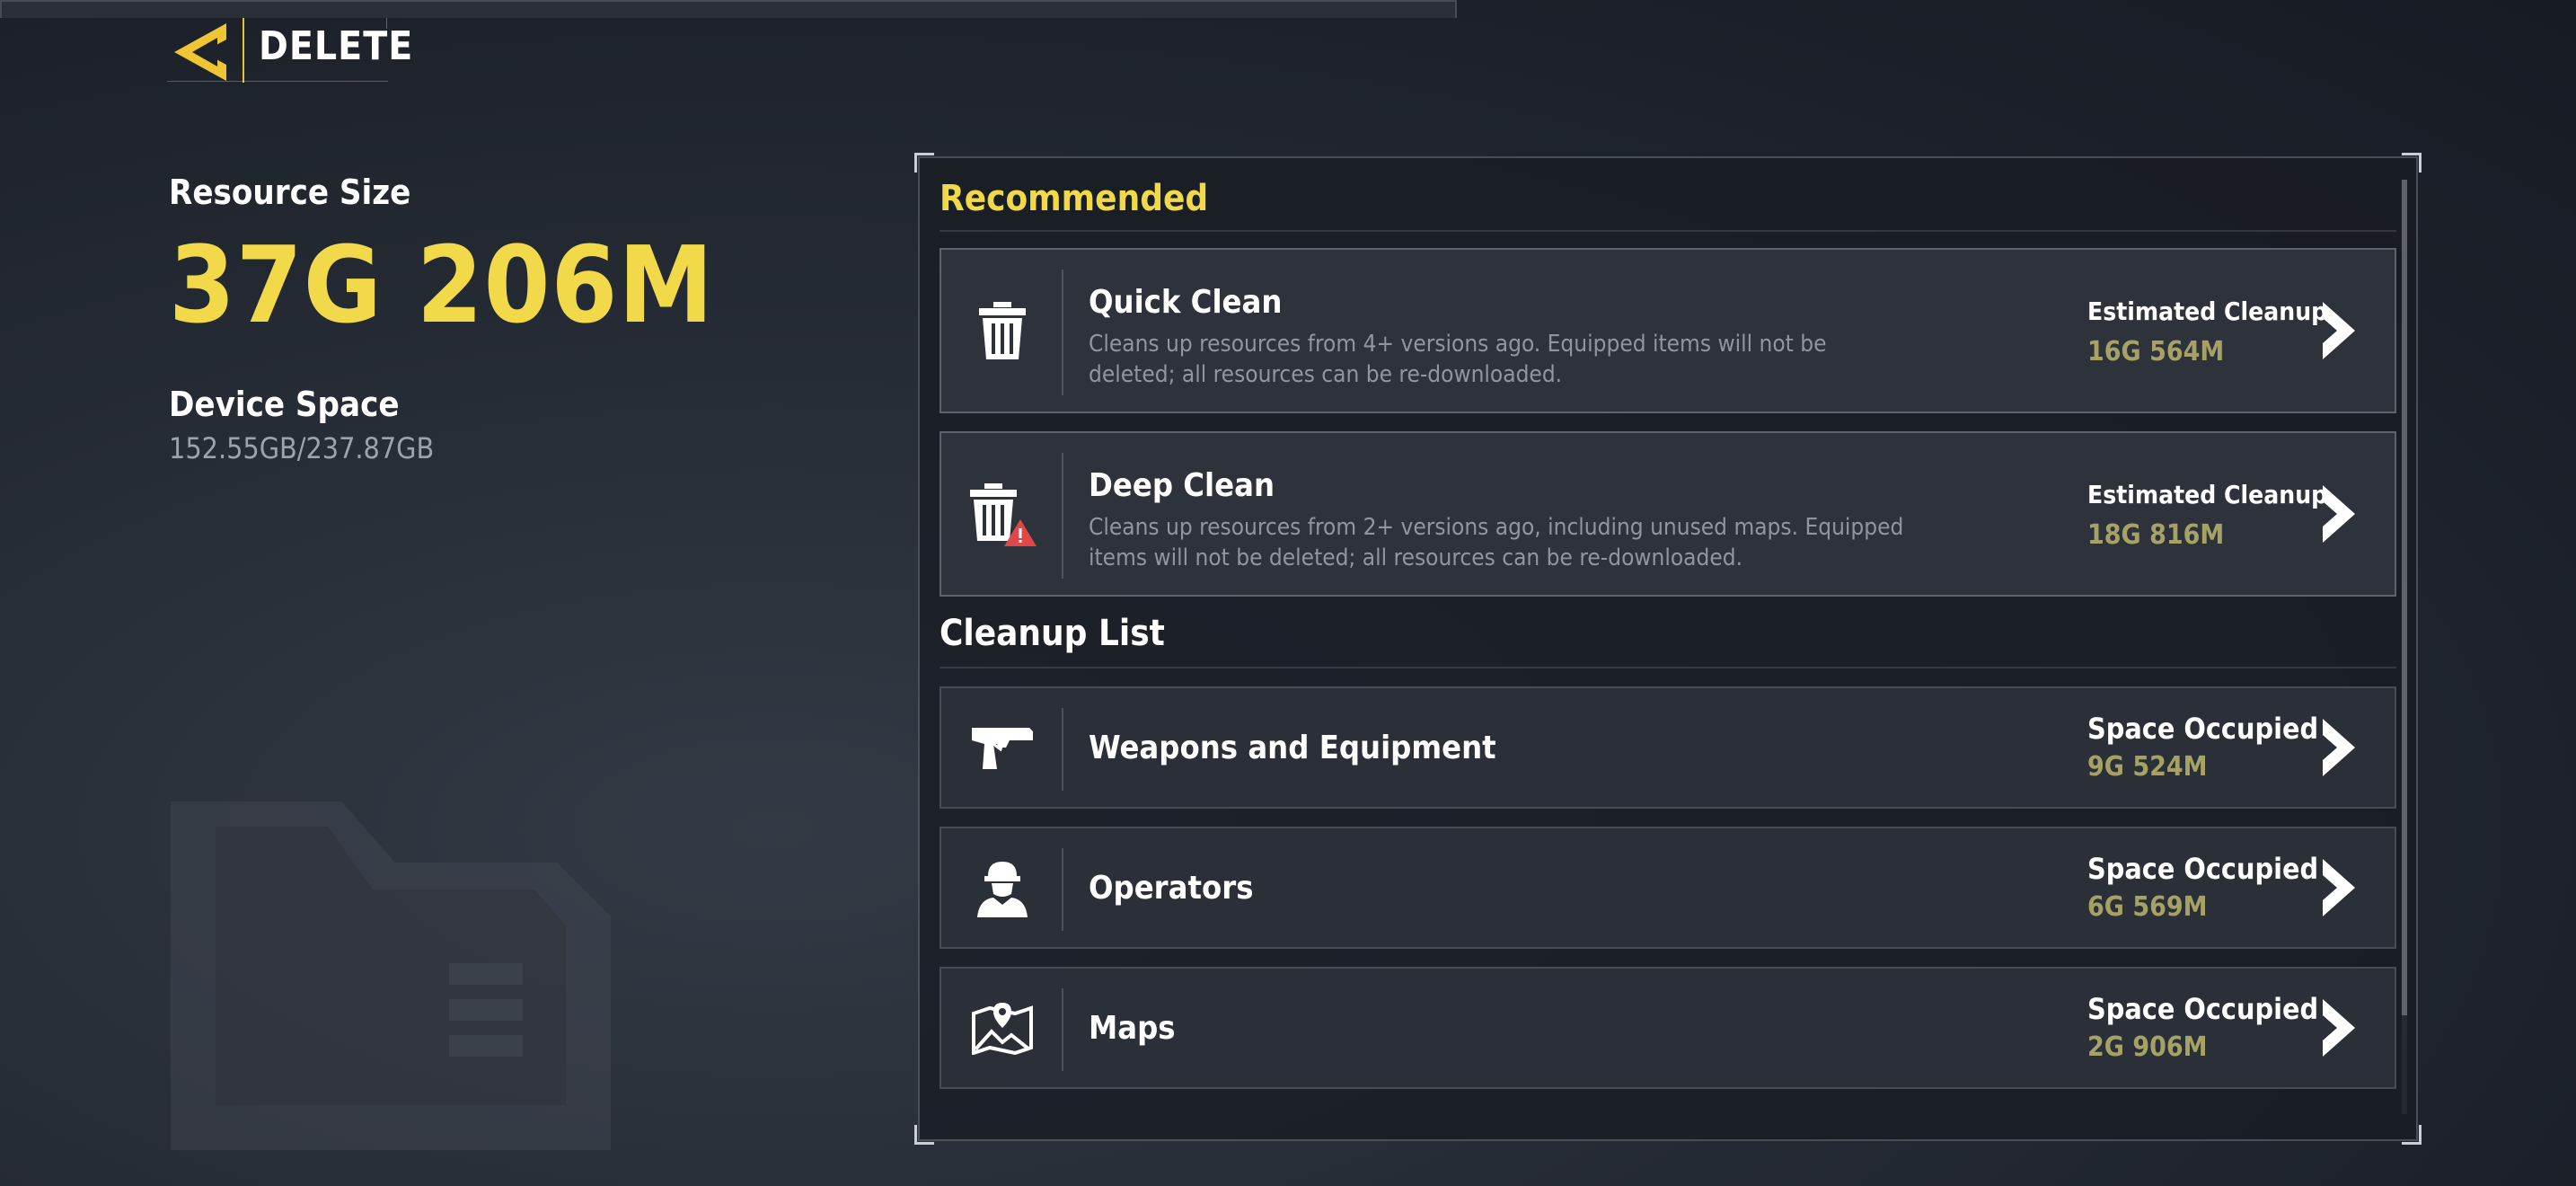 The width and height of the screenshot is (2576, 1186). Describe the element at coordinates (2203, 1009) in the screenshot. I see `maps-meta-label: Space Occupied` at that location.